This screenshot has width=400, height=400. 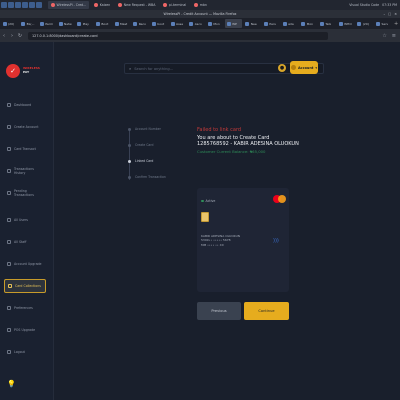 What do you see at coordinates (219, 130) in the screenshot?
I see `error-message: Failed to link card` at bounding box center [219, 130].